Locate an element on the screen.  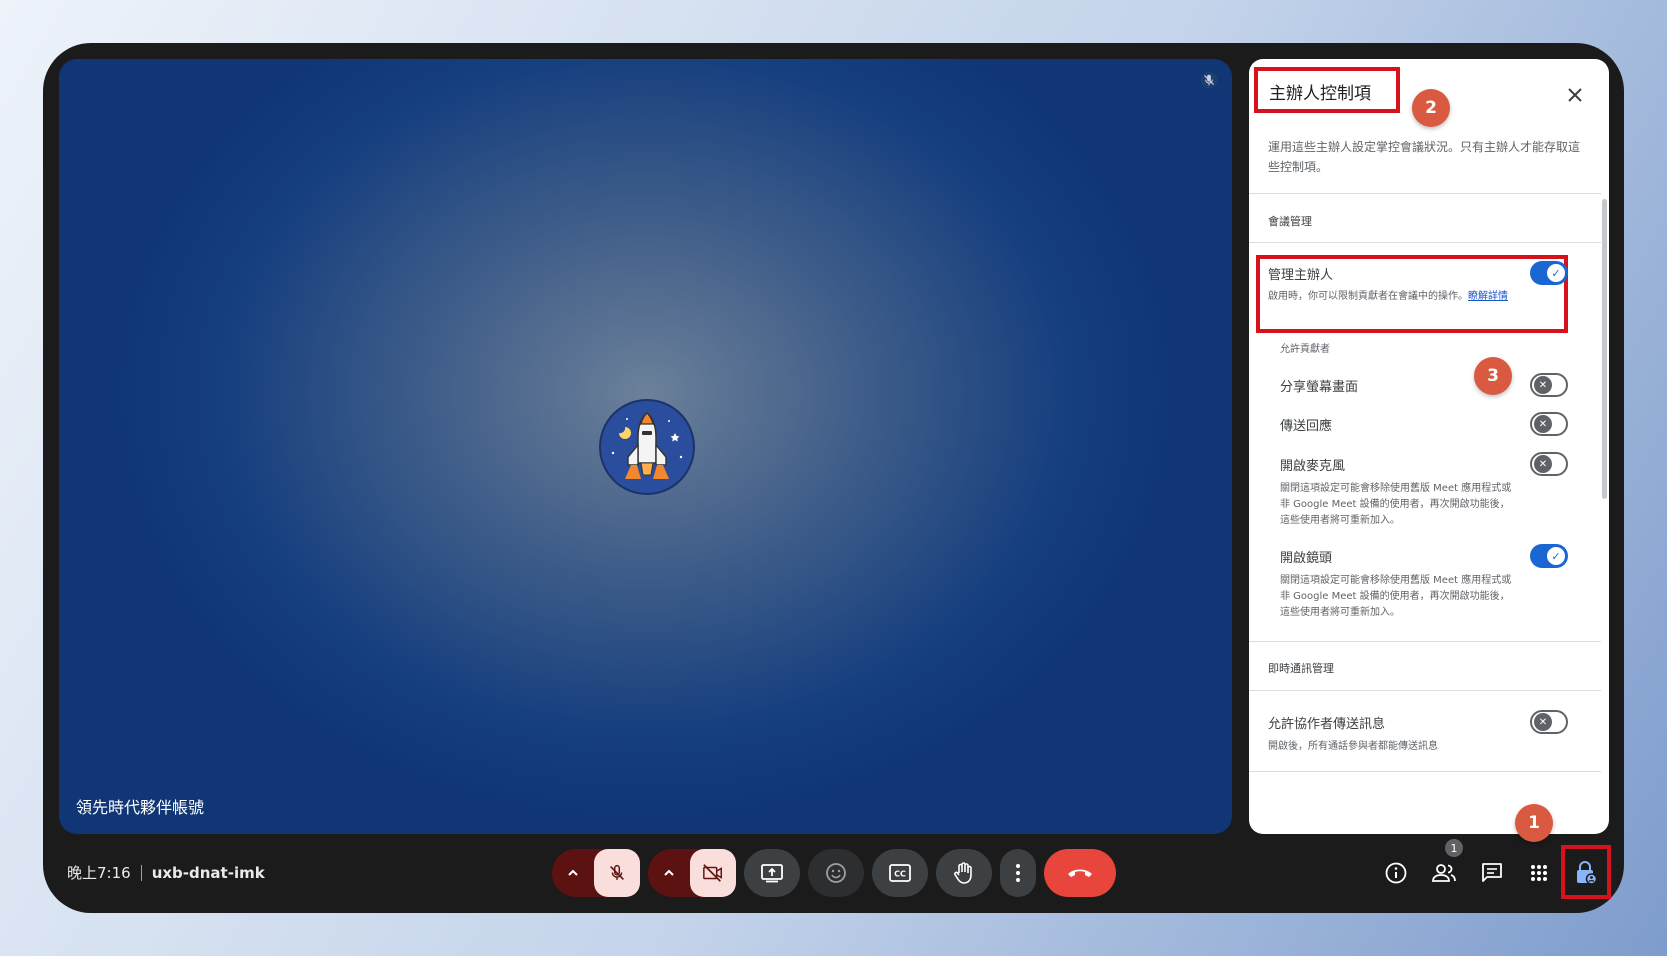
lock-person-icon is located at coordinates (1587, 873).